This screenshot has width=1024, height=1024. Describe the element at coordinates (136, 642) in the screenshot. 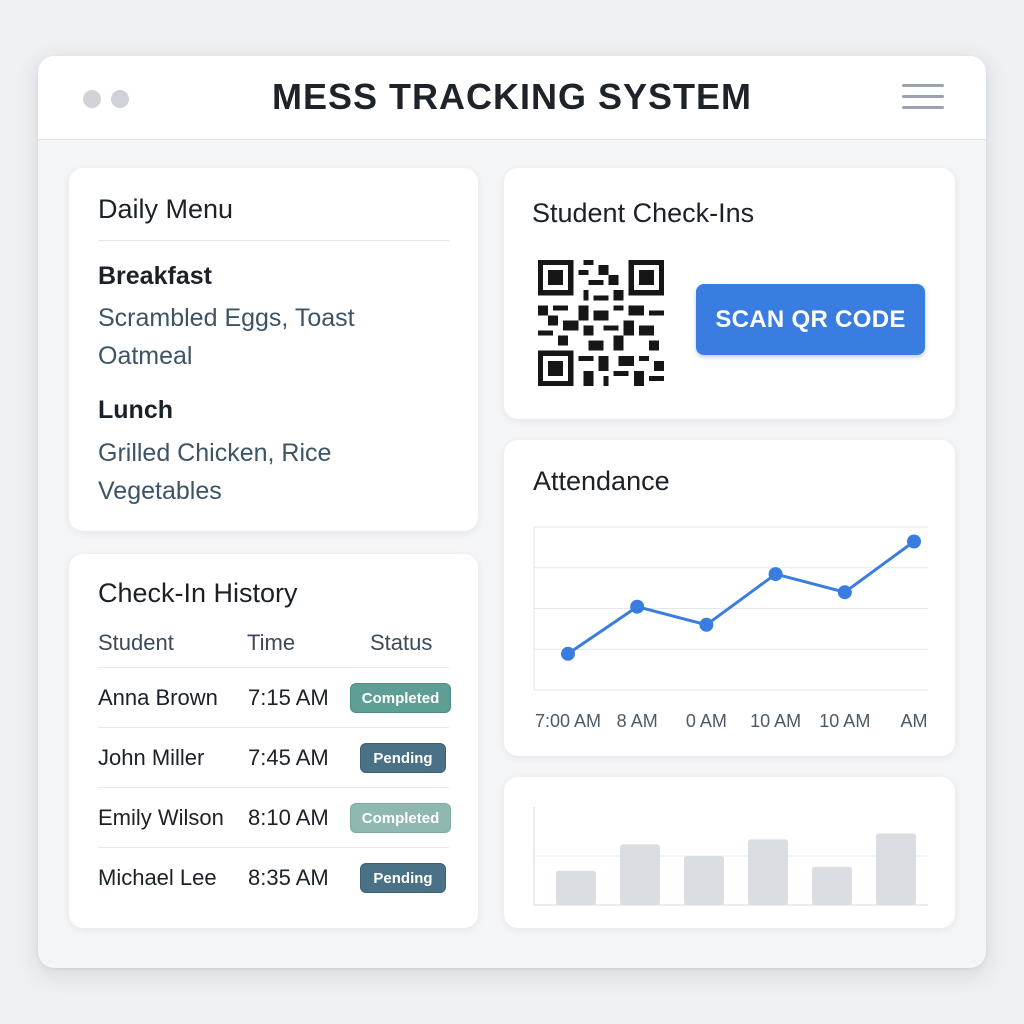

I see `column-header-student: Student` at that location.